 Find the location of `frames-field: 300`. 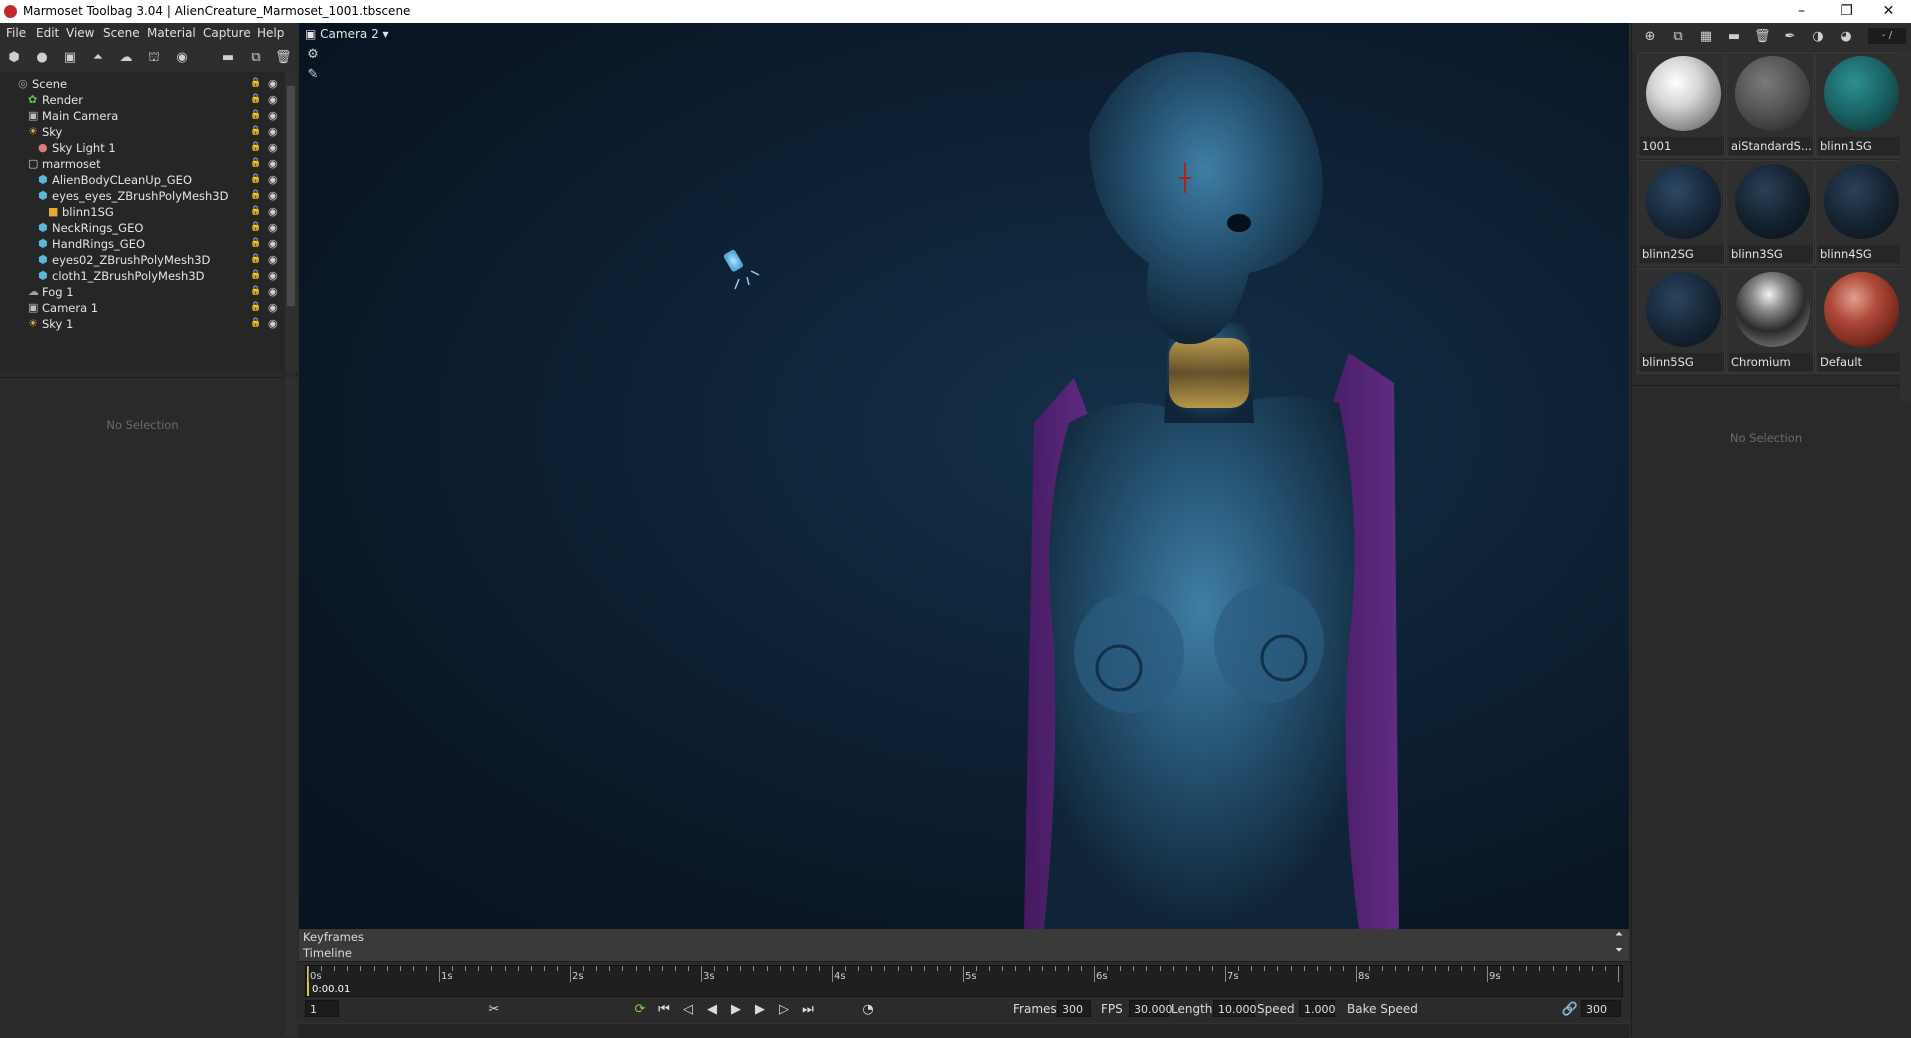

frames-field: 300 is located at coordinates (1074, 1008).